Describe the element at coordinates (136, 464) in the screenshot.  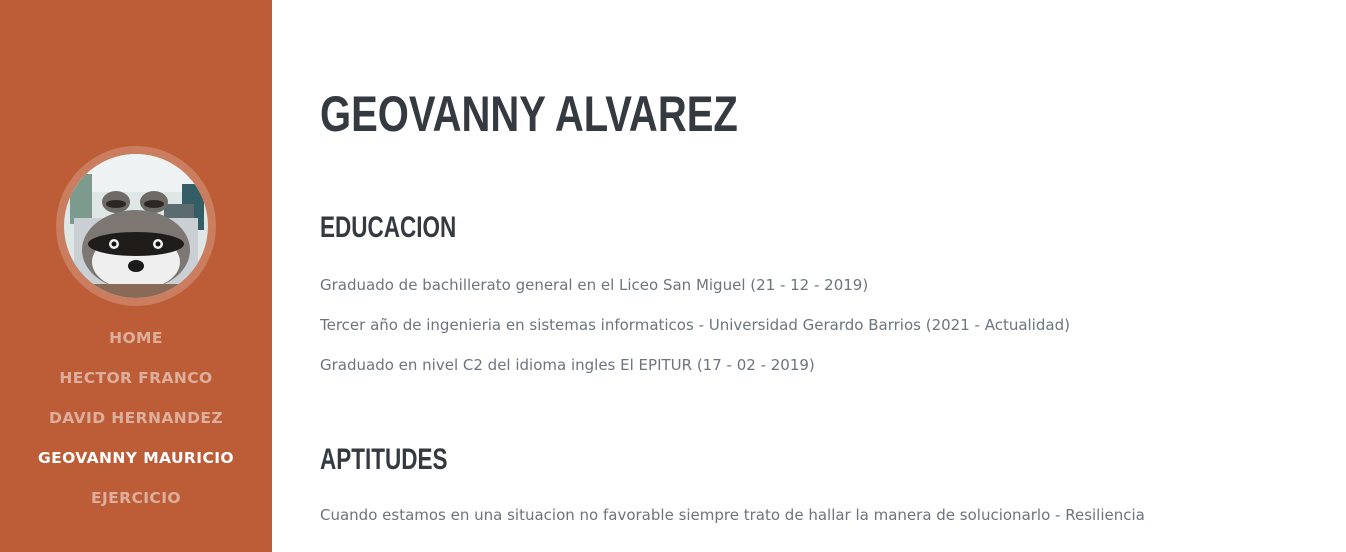
I see `nav-item-geovanny-mauricio: GEOVANNY MAURICIO` at that location.